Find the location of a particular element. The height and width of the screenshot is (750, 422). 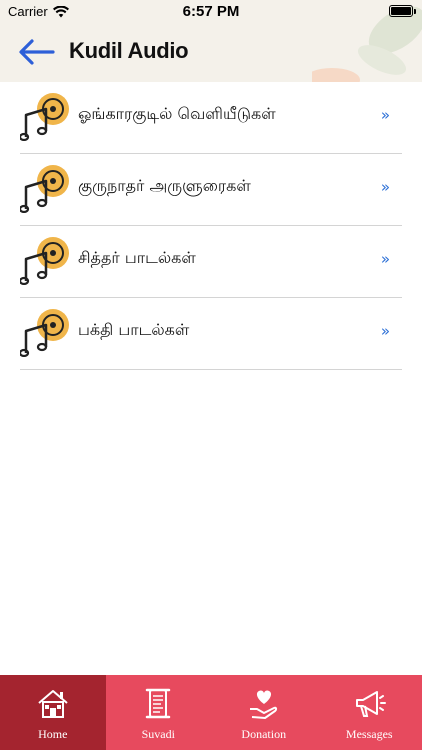

app-header: Carrier 6:57 PM Kudil Audio is located at coordinates (211, 41).